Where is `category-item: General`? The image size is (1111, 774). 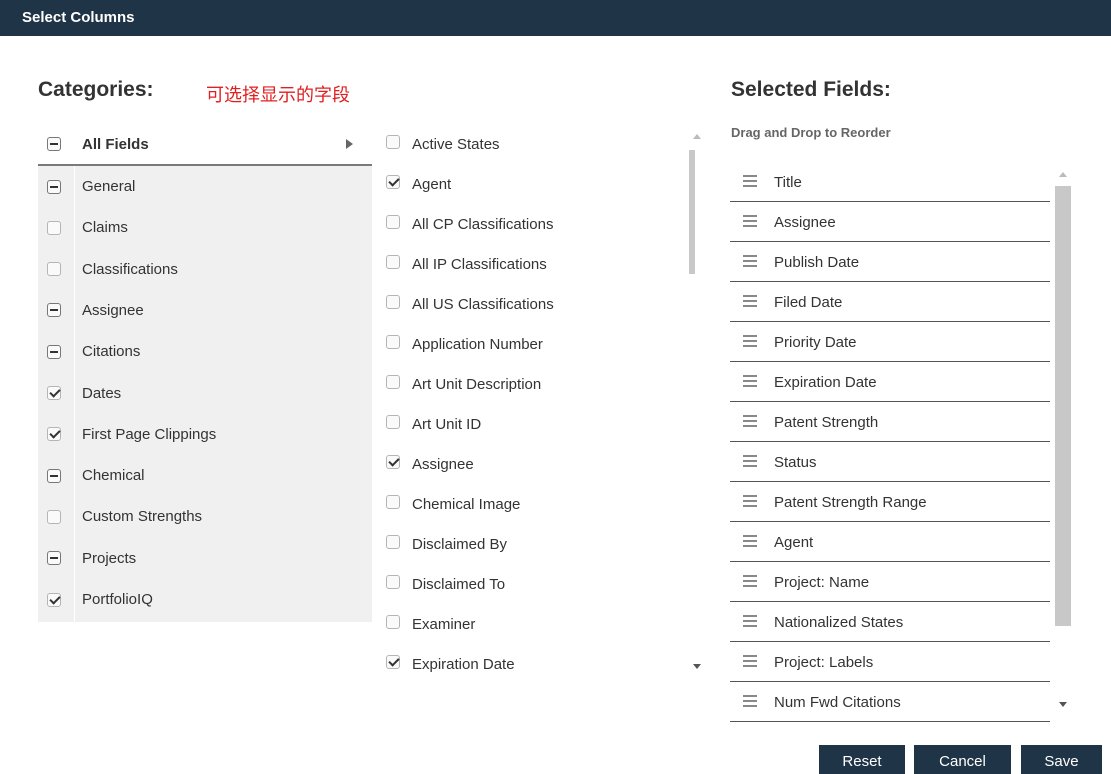 category-item: General is located at coordinates (205, 186).